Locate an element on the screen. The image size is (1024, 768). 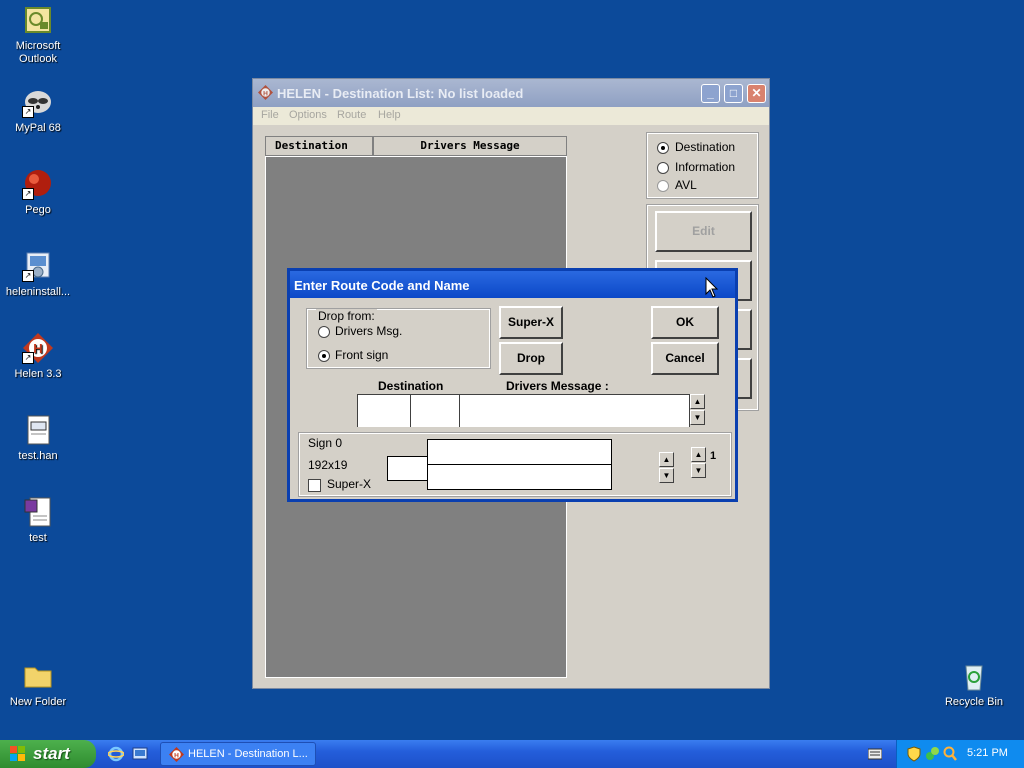
superx-button: Super-X is located at coordinates (531, 322).